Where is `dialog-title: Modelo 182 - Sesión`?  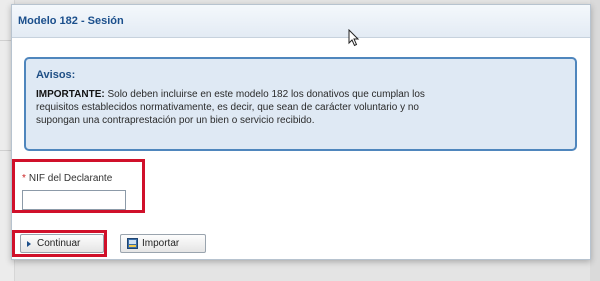
dialog-title: Modelo 182 - Sesión is located at coordinates (71, 21).